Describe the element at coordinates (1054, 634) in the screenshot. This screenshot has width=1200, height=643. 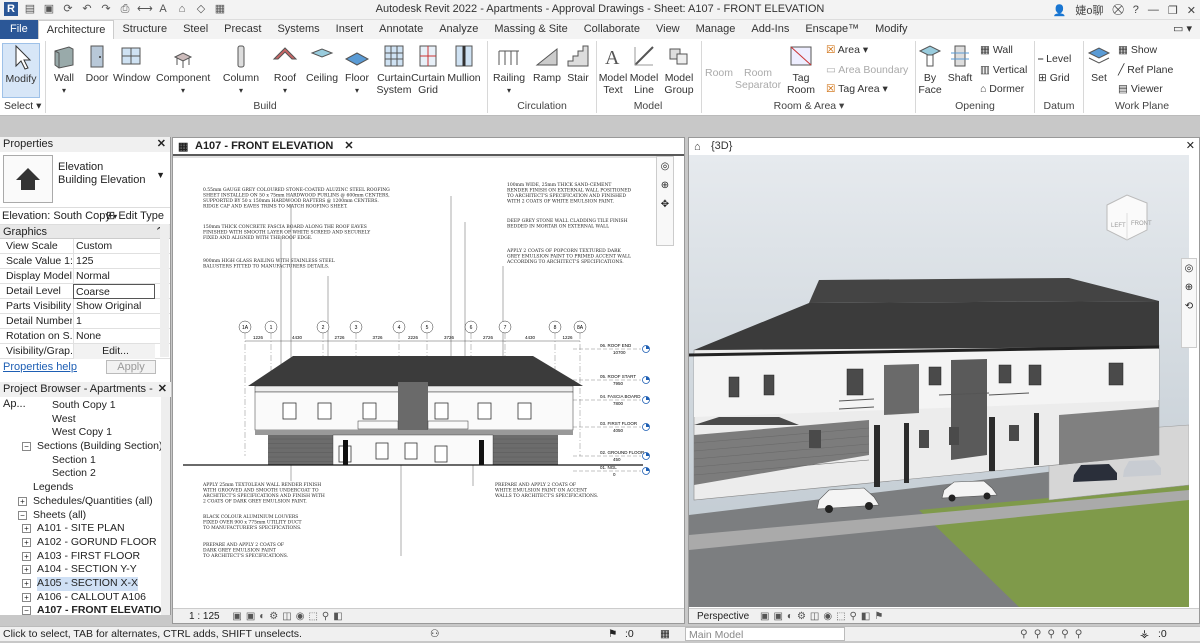
I see `selection-filter-icons: ⚲⚲⚲⚲⚲` at that location.